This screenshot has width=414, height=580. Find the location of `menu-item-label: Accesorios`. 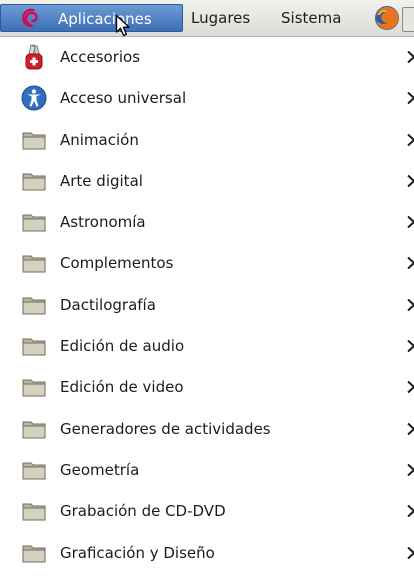

menu-item-label: Accesorios is located at coordinates (100, 57).